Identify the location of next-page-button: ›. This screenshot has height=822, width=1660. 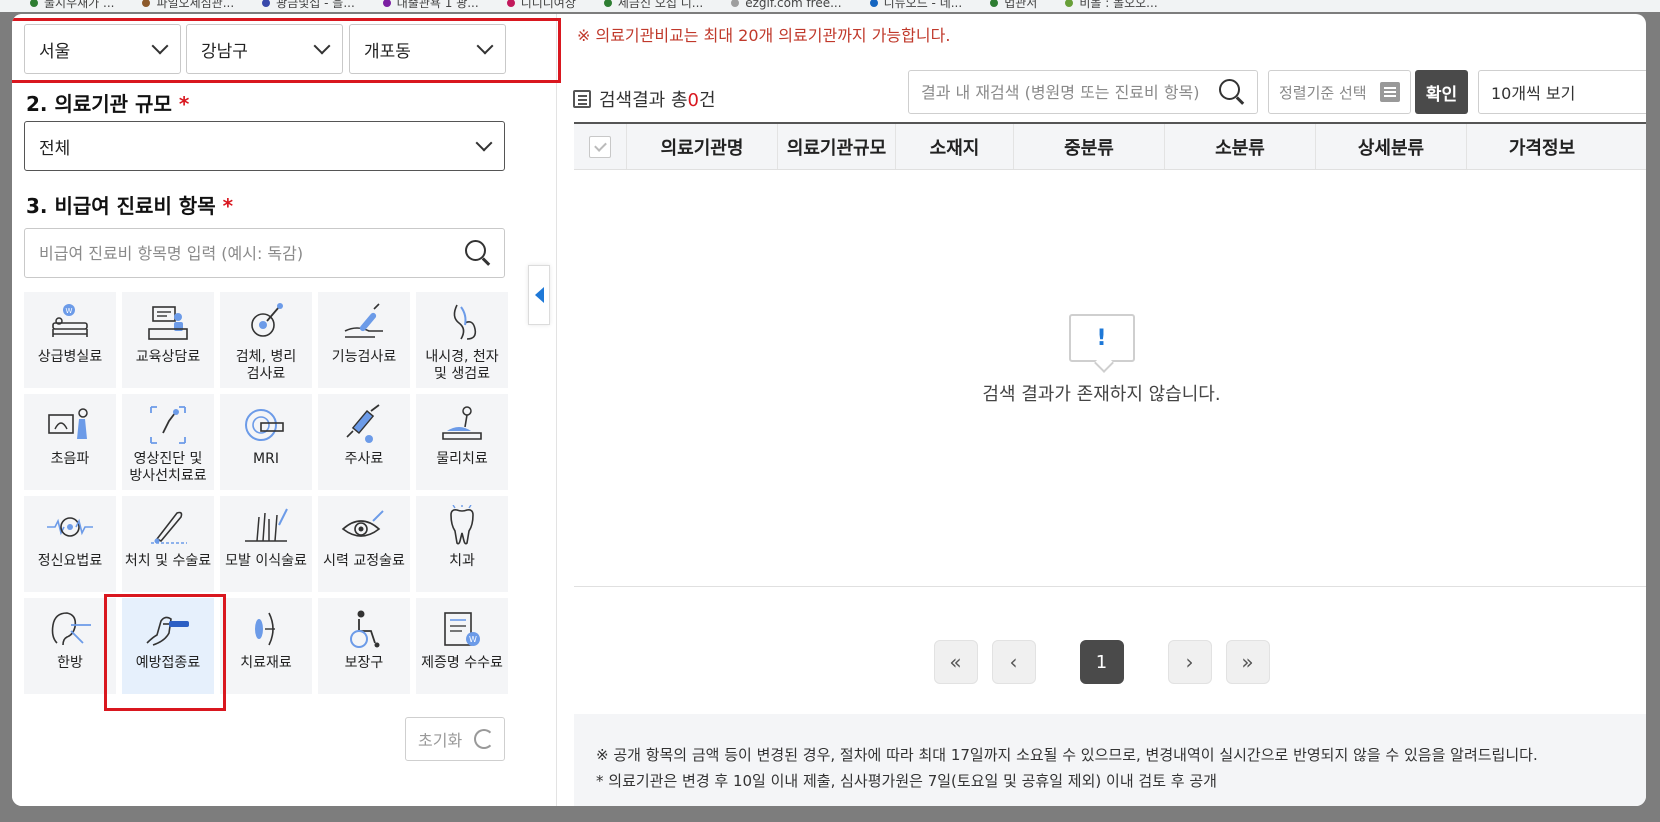
(1189, 662).